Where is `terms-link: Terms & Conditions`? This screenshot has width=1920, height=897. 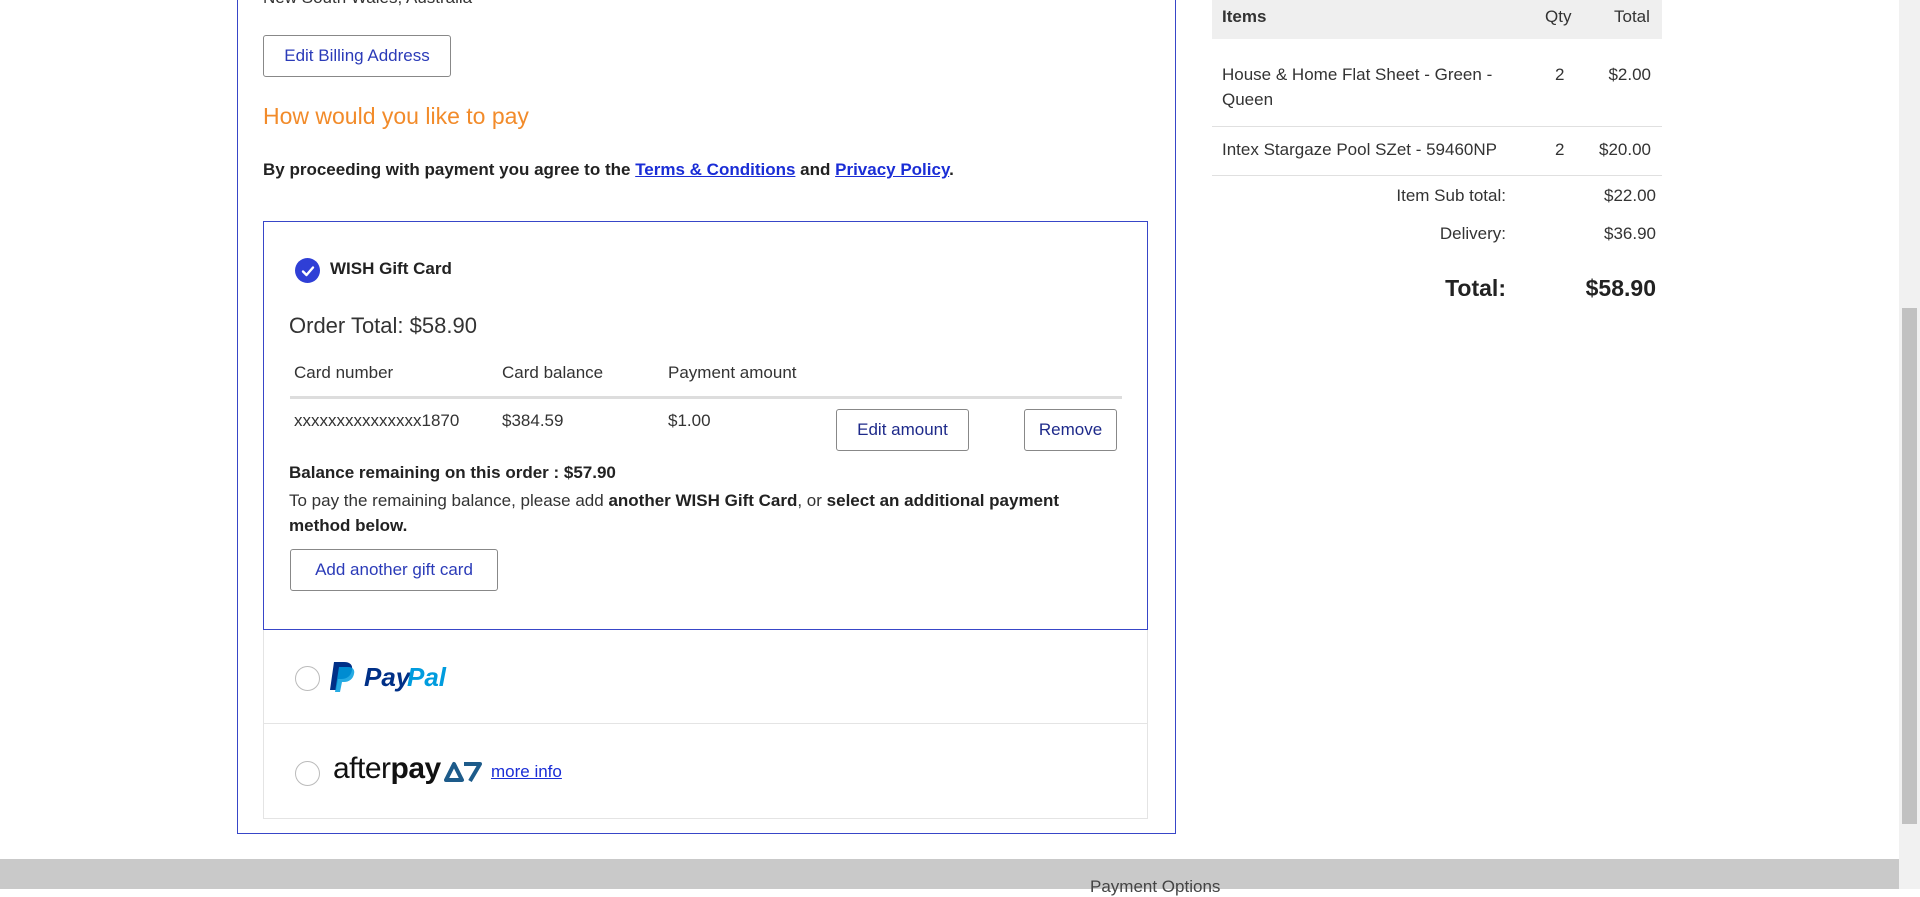
terms-link: Terms & Conditions is located at coordinates (715, 169).